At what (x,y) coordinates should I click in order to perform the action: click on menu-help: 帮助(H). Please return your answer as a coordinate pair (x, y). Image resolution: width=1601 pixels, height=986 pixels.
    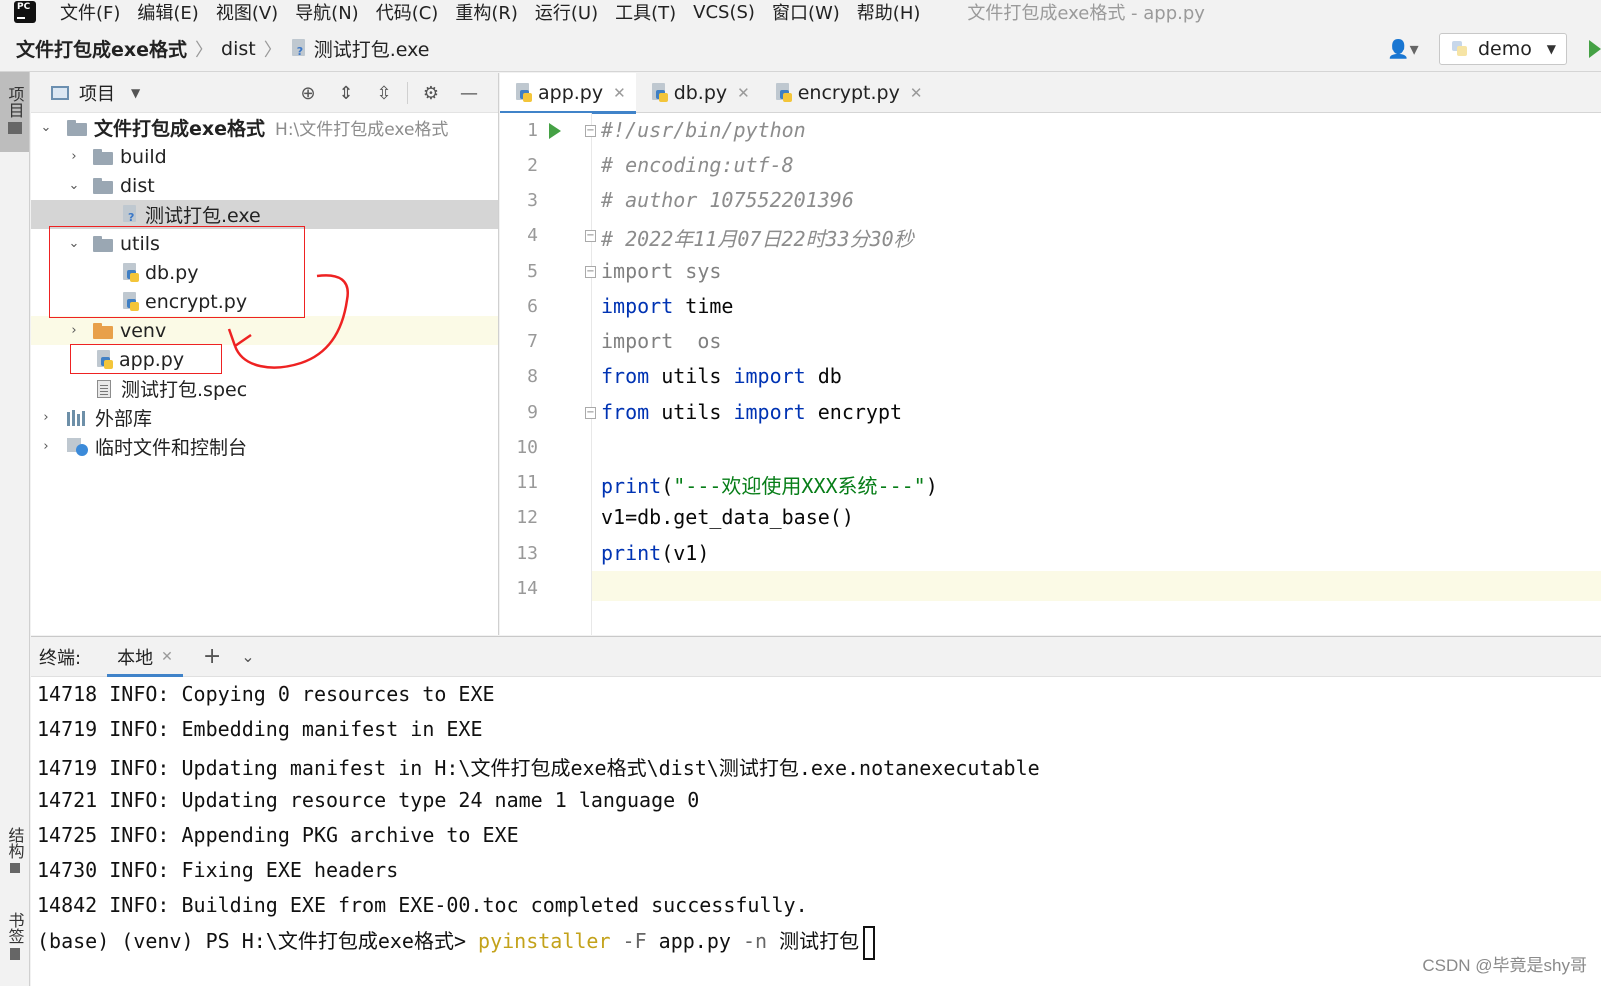
    Looking at the image, I should click on (889, 12).